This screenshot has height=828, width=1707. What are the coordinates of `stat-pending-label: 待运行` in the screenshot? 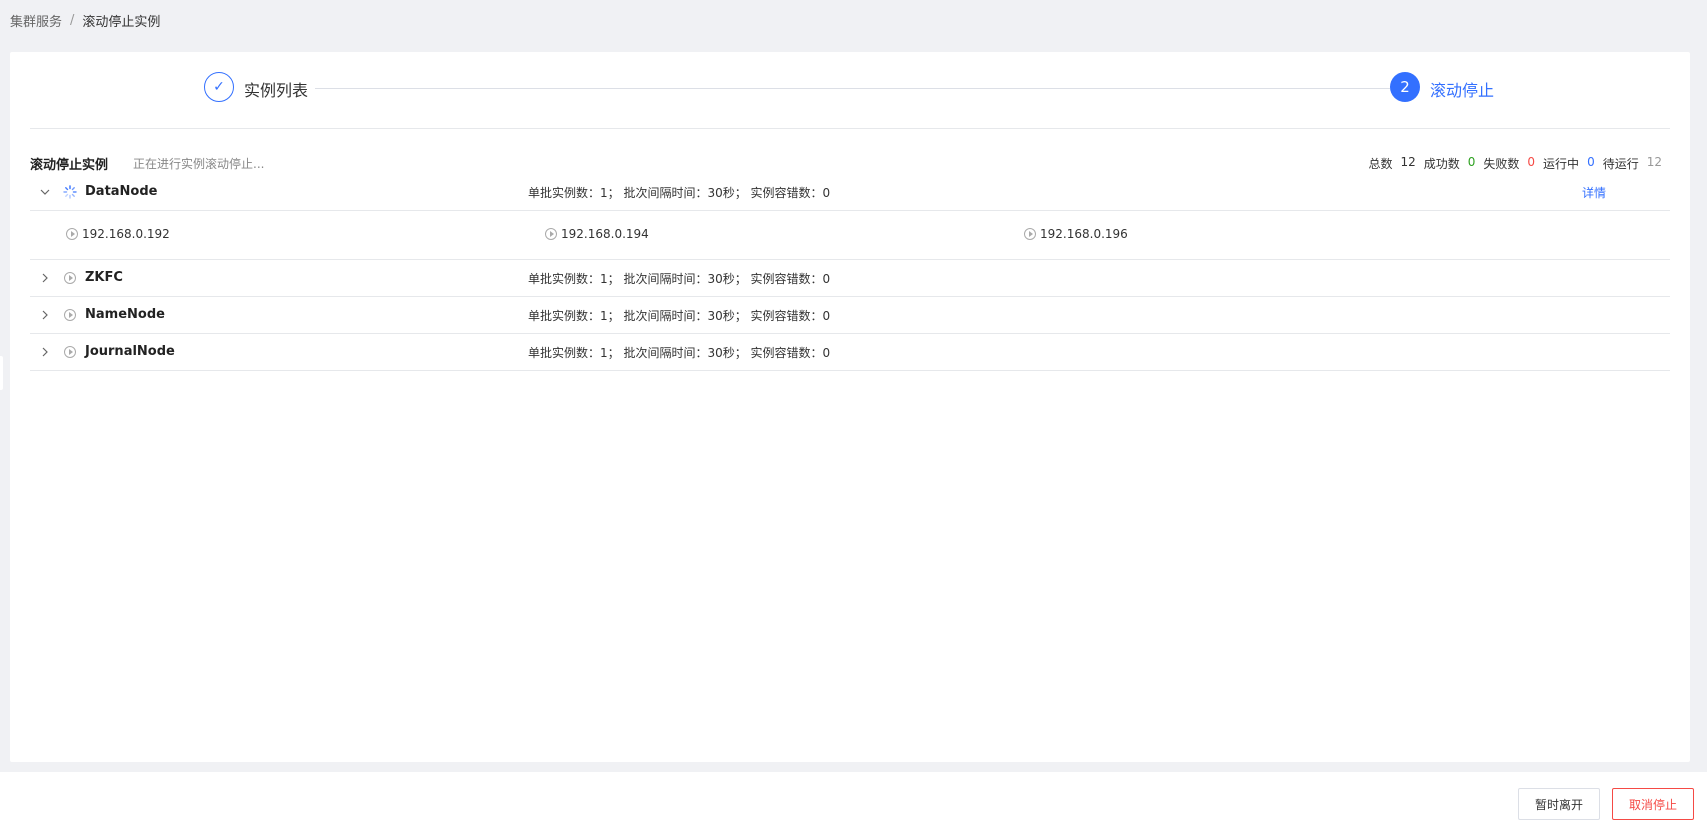 It's located at (1620, 164).